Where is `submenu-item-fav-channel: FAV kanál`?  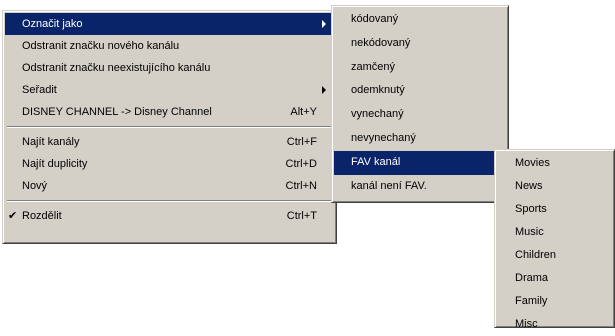 submenu-item-fav-channel: FAV kanál is located at coordinates (420, 162).